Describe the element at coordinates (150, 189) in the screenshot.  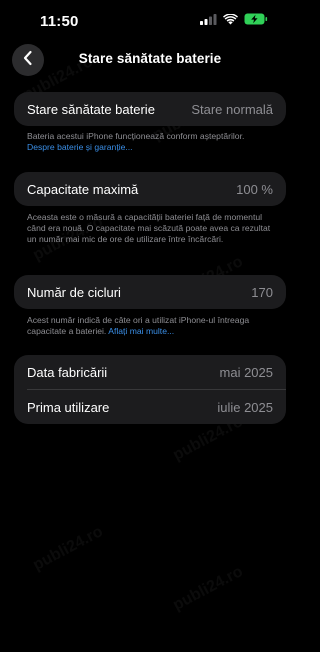
I see `maximum-capacity-row: Capacitate maximă 100 %` at that location.